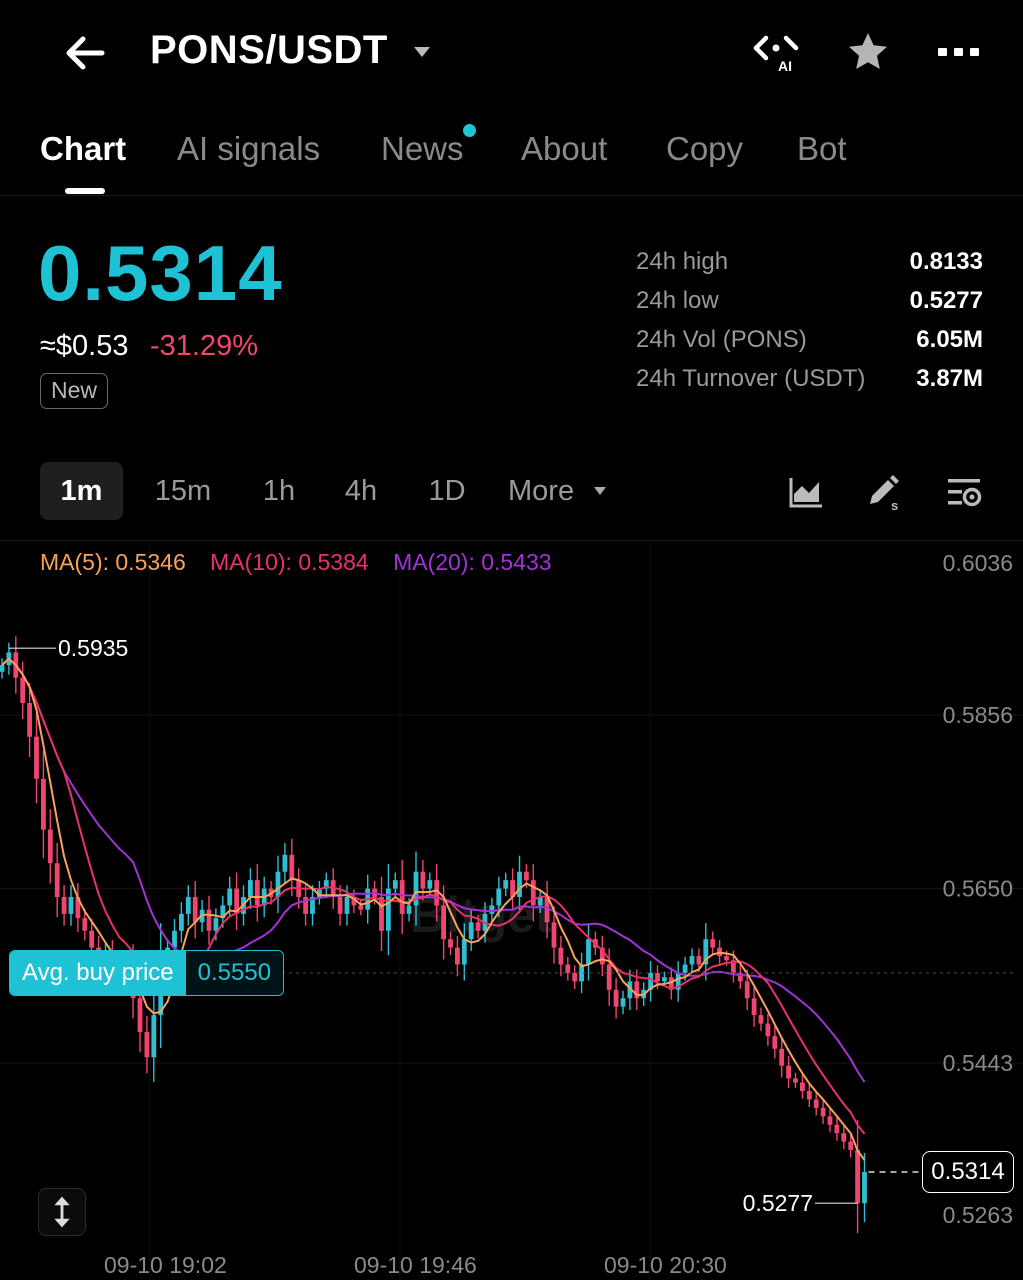  I want to click on more-options-icon, so click(959, 52).